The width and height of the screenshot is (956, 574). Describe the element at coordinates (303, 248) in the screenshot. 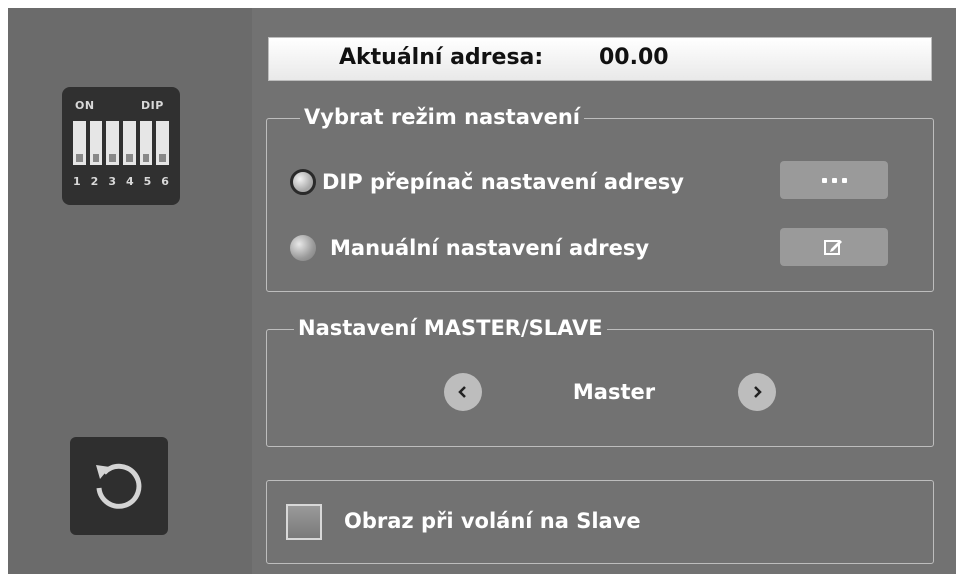

I see `radio-button` at that location.